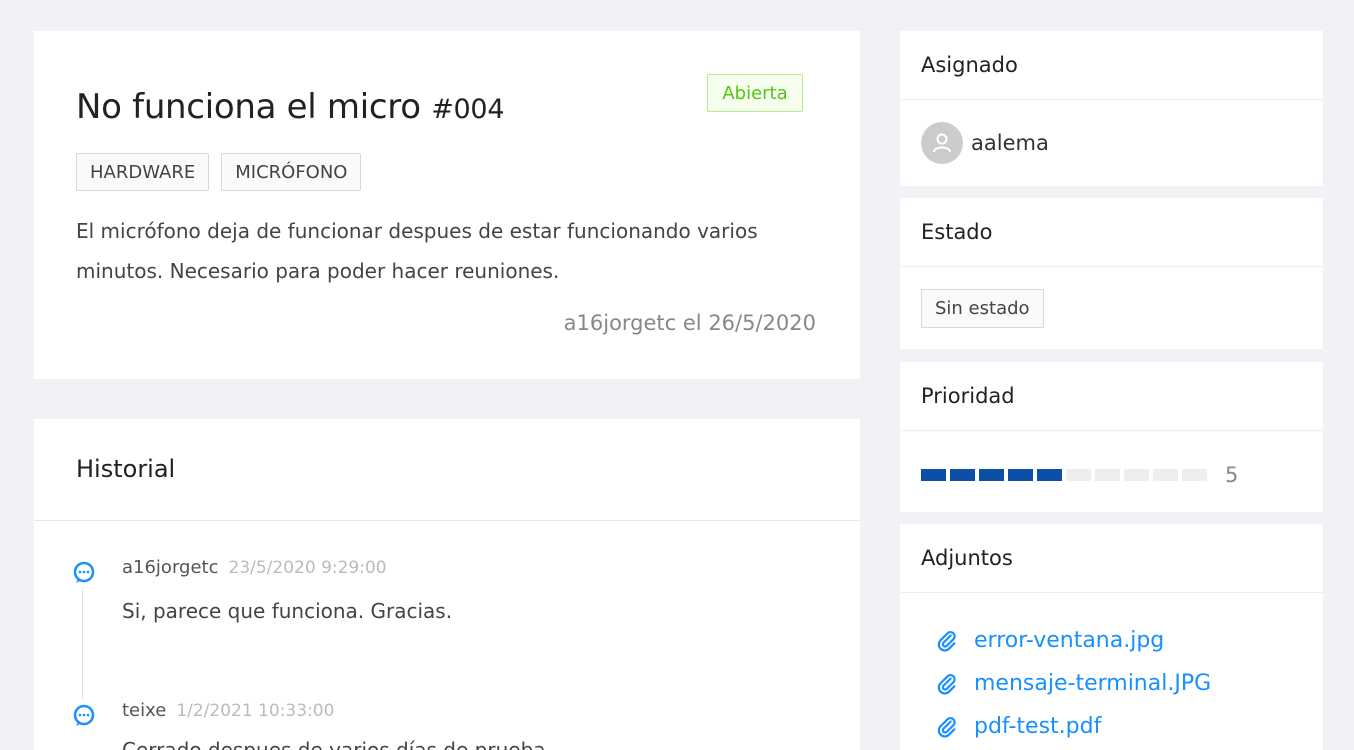  I want to click on status-tag: Sin estado, so click(982, 308).